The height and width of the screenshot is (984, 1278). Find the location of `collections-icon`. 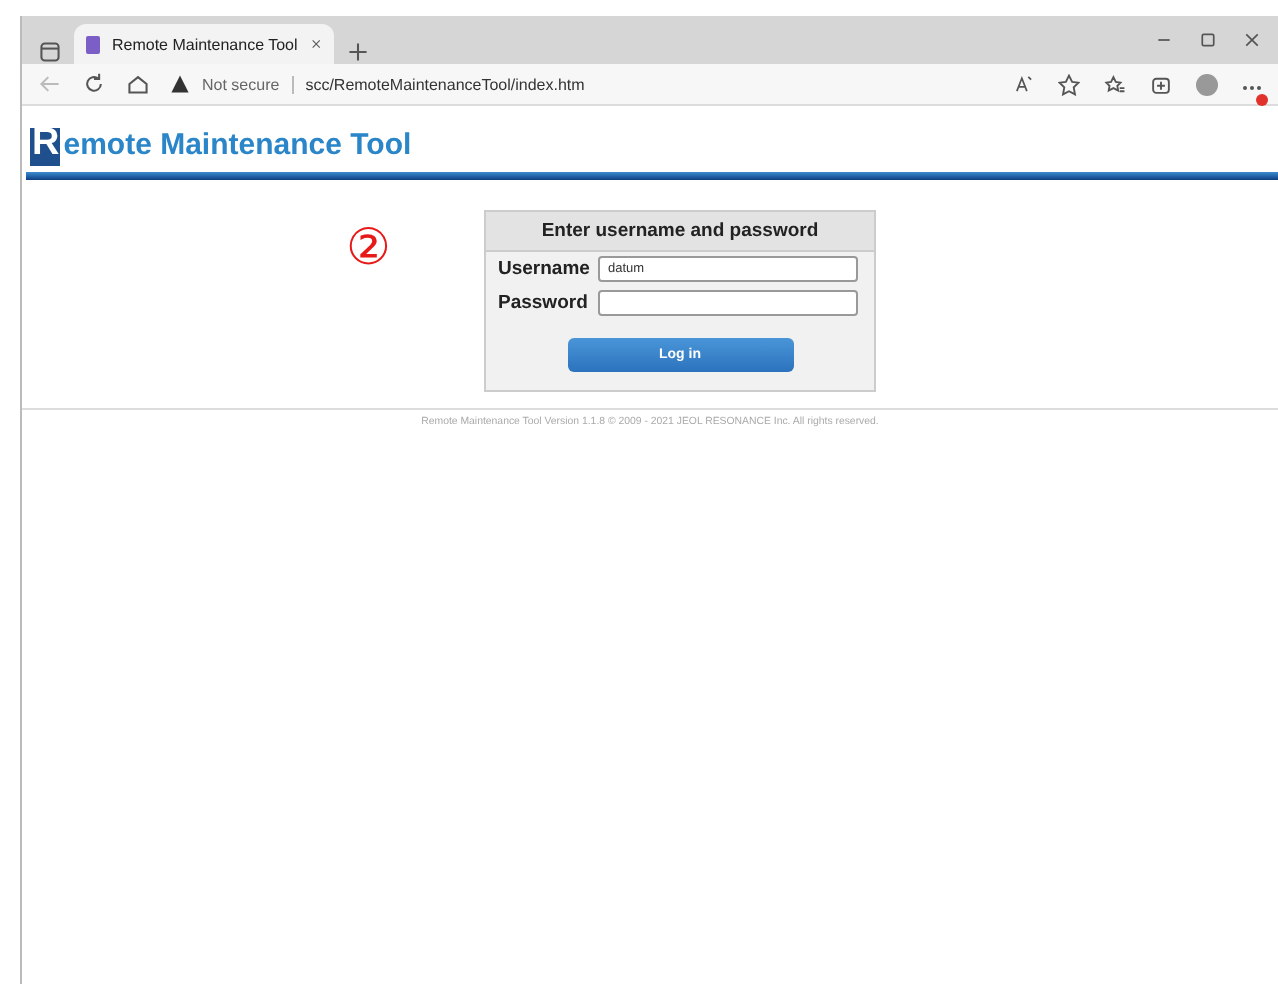

collections-icon is located at coordinates (1161, 84).